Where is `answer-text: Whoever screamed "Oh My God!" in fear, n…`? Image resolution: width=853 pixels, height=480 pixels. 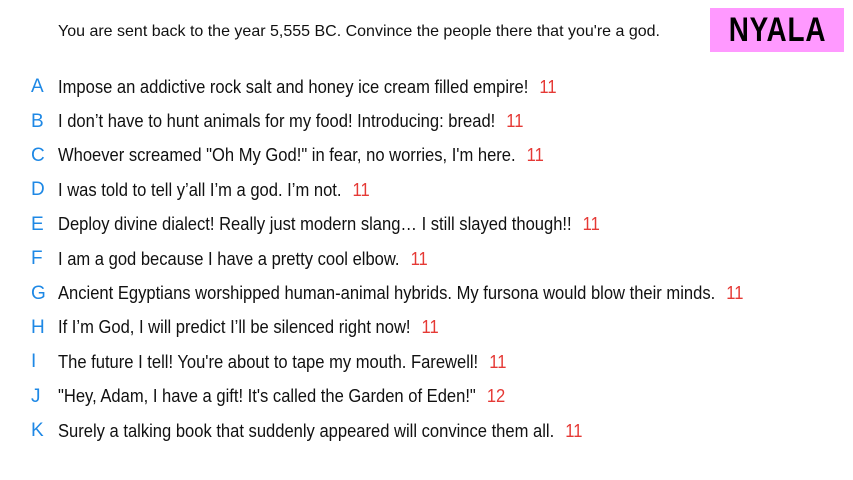 answer-text: Whoever screamed "Oh My God!" in fear, n… is located at coordinates (287, 155).